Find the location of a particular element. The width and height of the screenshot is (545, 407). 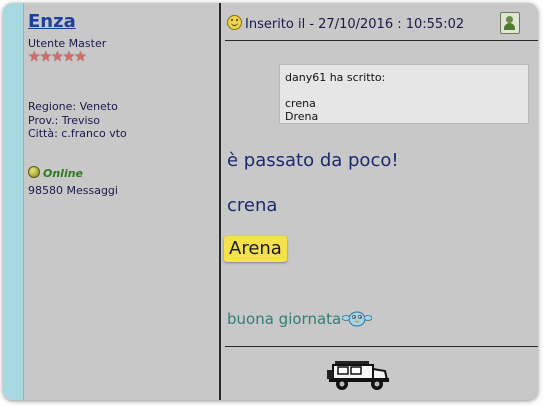

author-province: Prov.: Treviso is located at coordinates (64, 120).